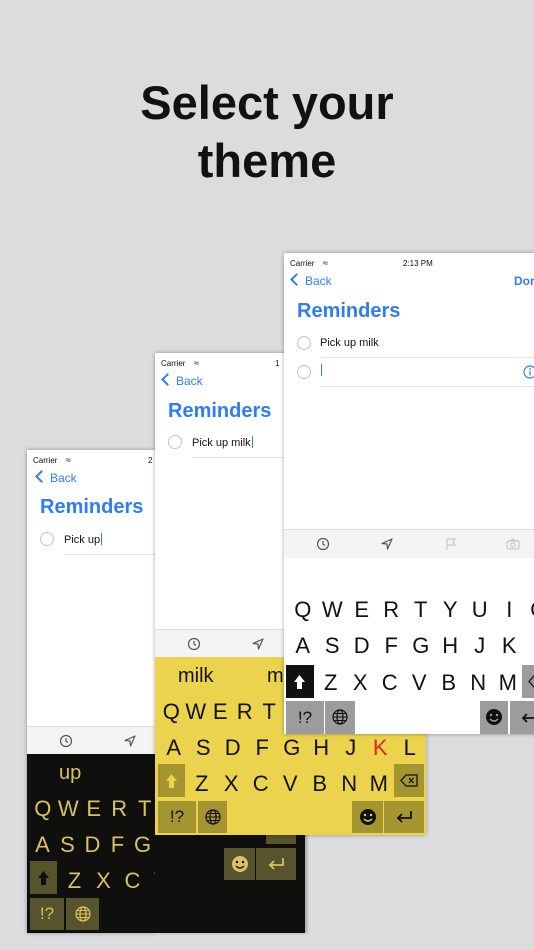 The image size is (534, 950). What do you see at coordinates (83, 539) in the screenshot?
I see `reminder-item: Pick up` at bounding box center [83, 539].